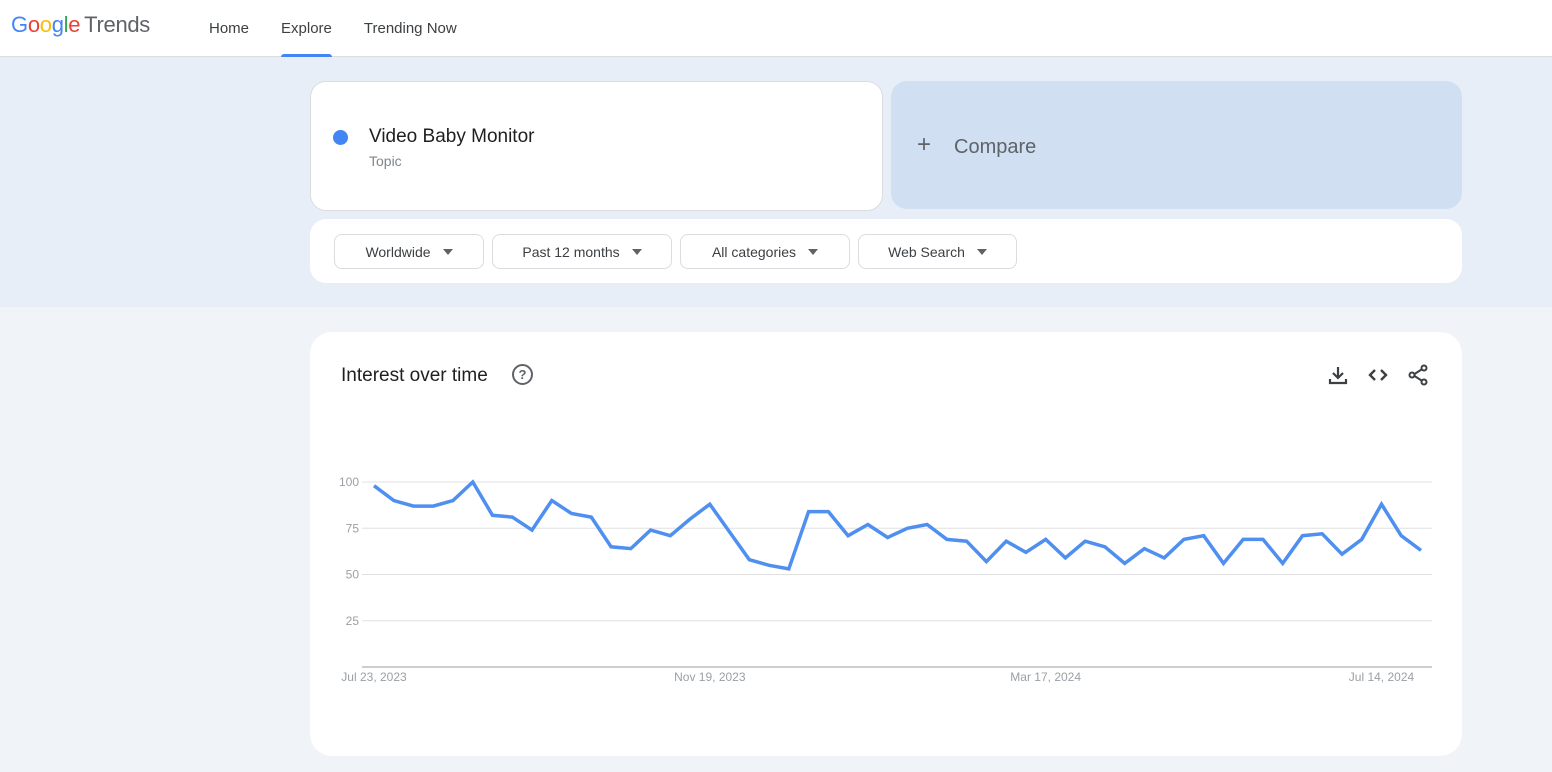 The image size is (1552, 772). I want to click on filter-search-type-label: Web Search, so click(926, 251).